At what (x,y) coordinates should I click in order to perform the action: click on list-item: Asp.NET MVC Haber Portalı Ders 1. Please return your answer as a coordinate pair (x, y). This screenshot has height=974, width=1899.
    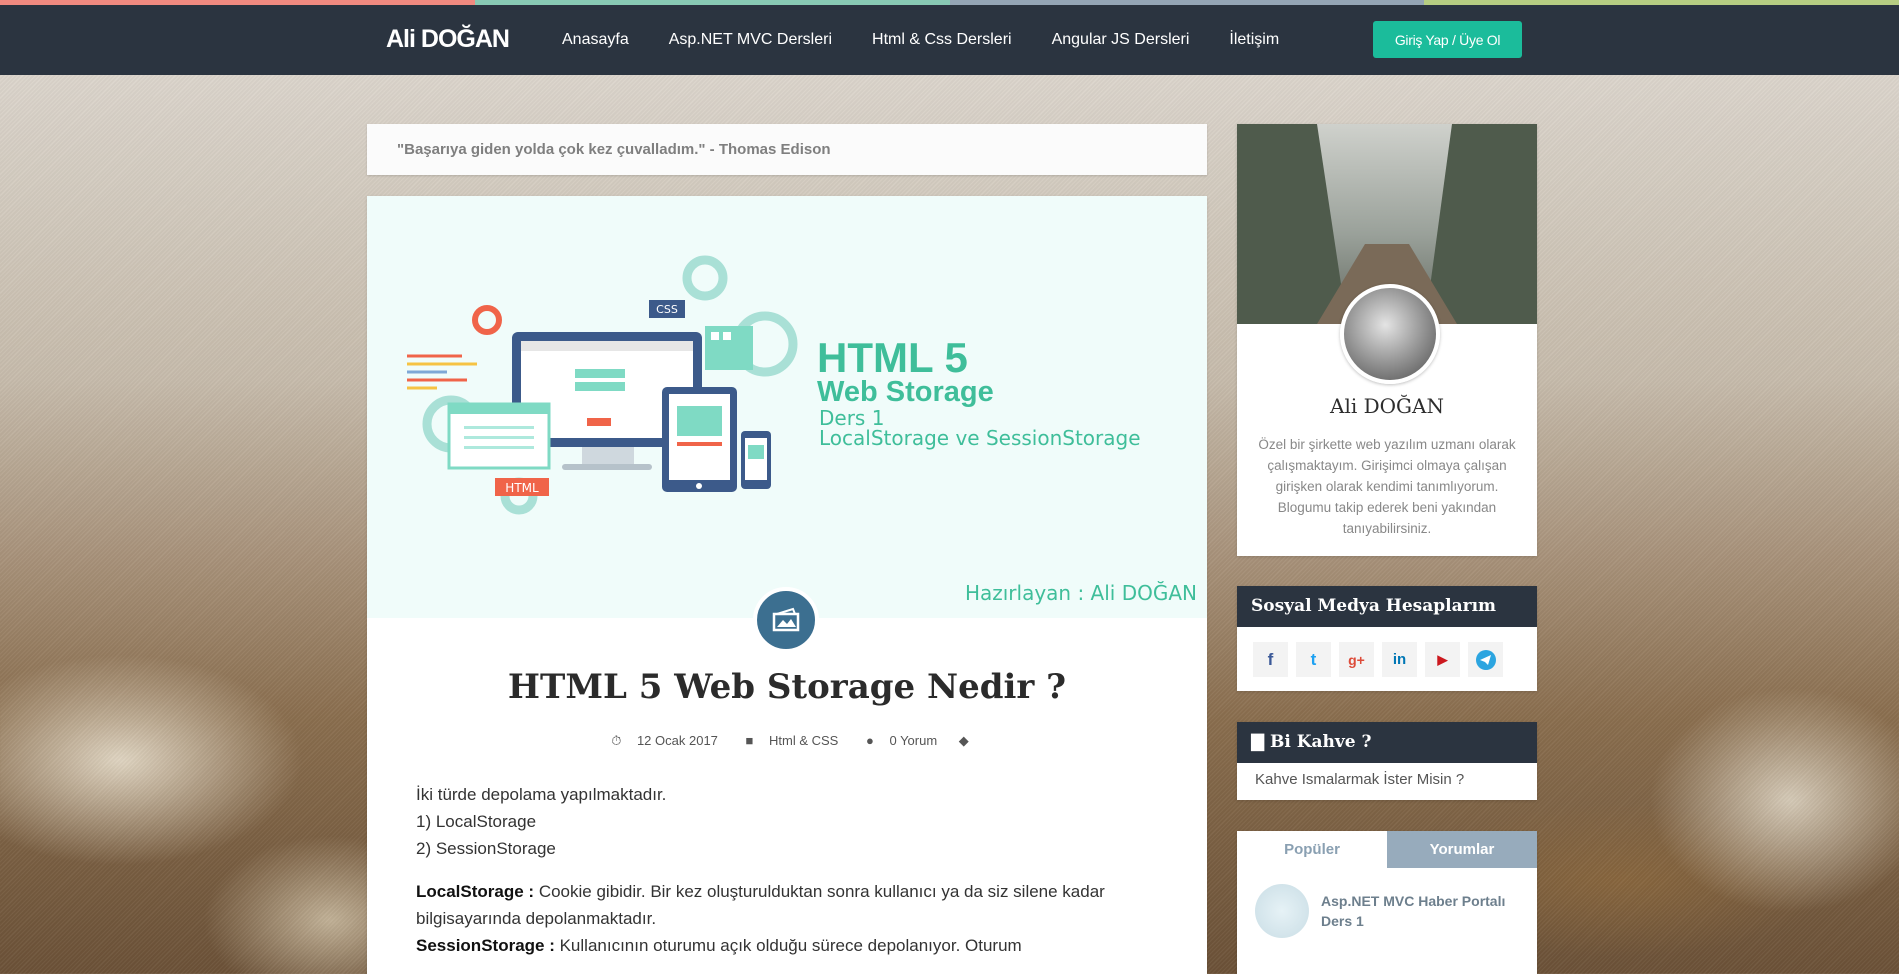
    Looking at the image, I should click on (1387, 911).